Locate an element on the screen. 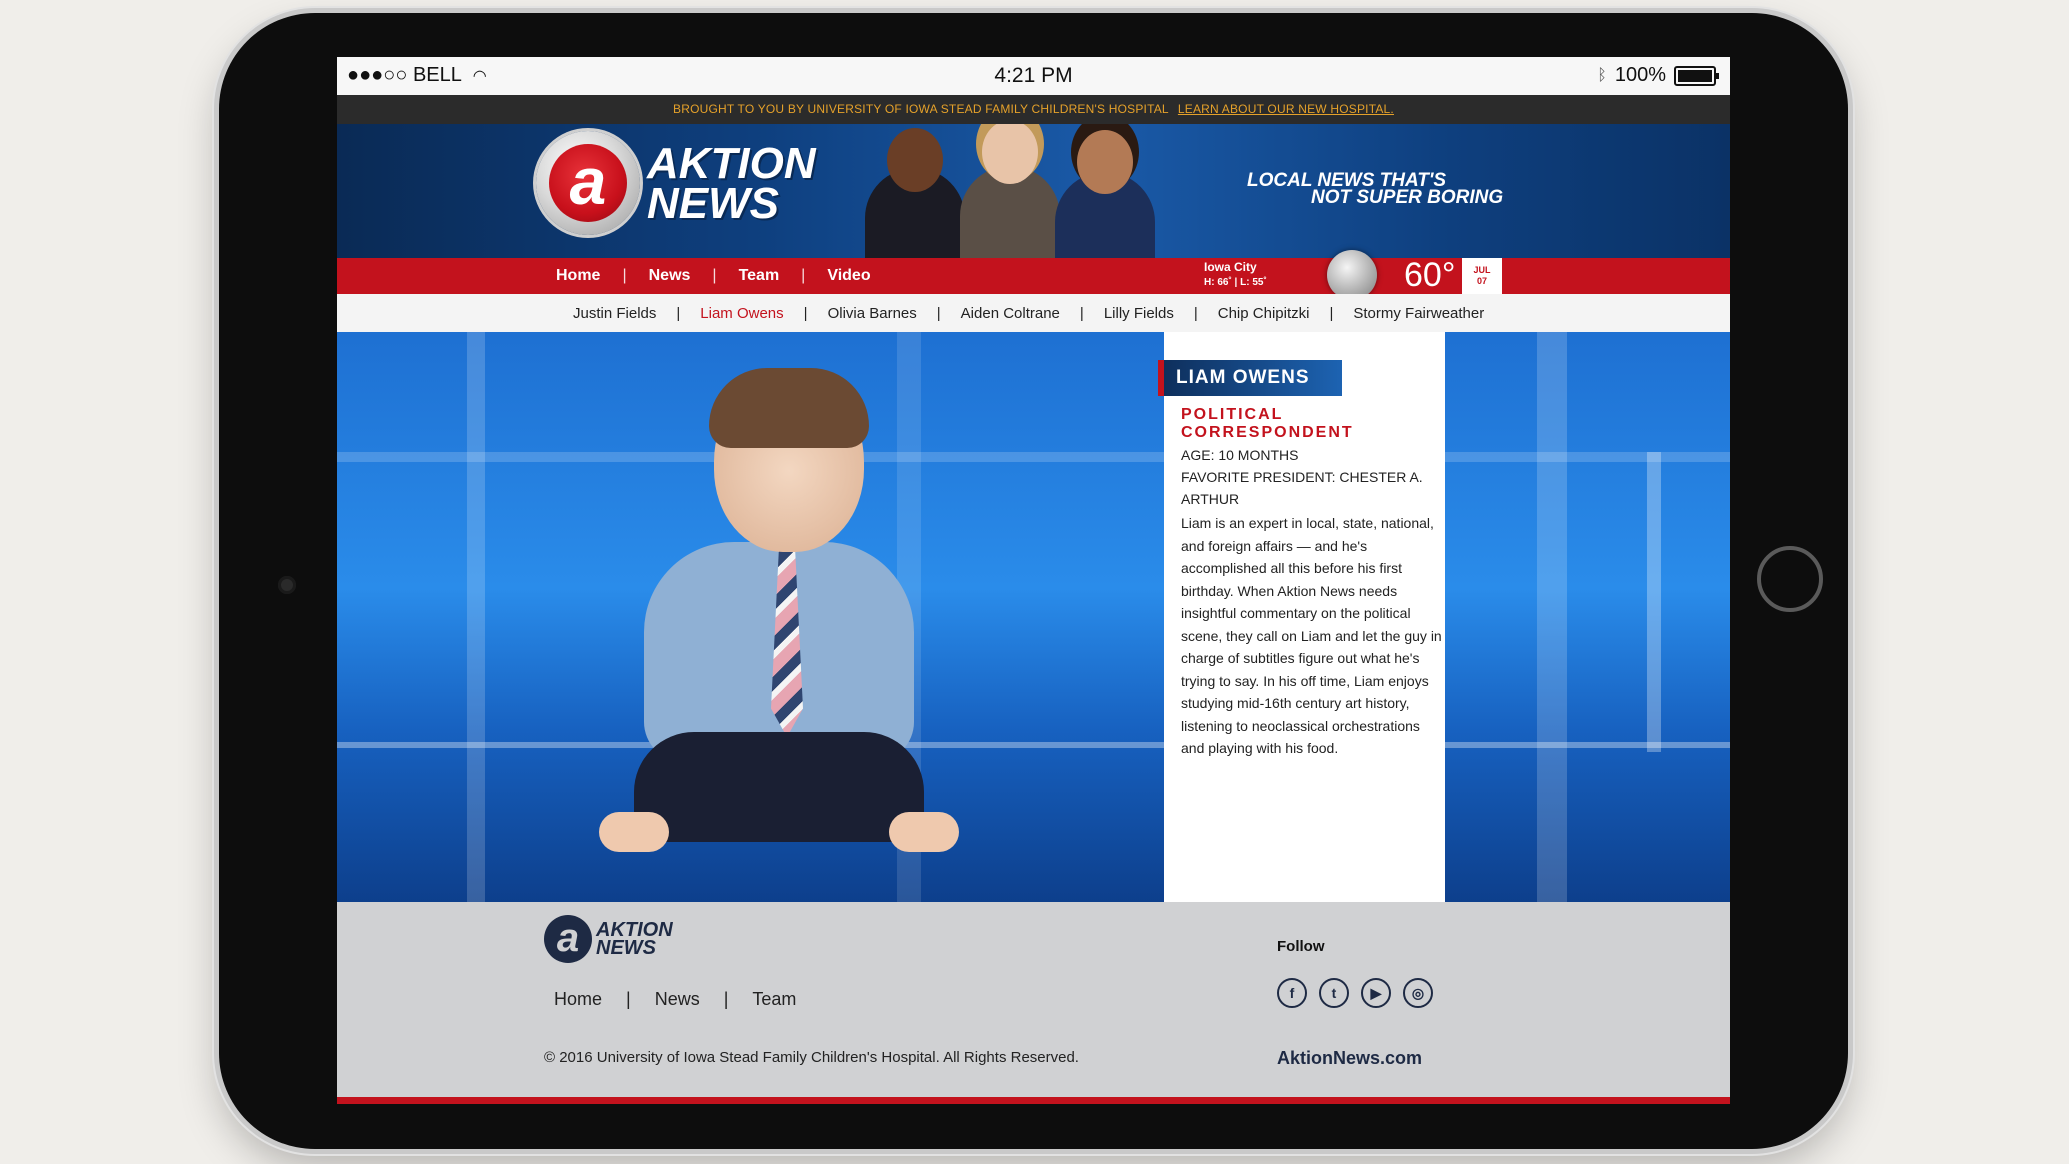 Image resolution: width=2069 pixels, height=1164 pixels. footer-accent-bar is located at coordinates (1033, 1100).